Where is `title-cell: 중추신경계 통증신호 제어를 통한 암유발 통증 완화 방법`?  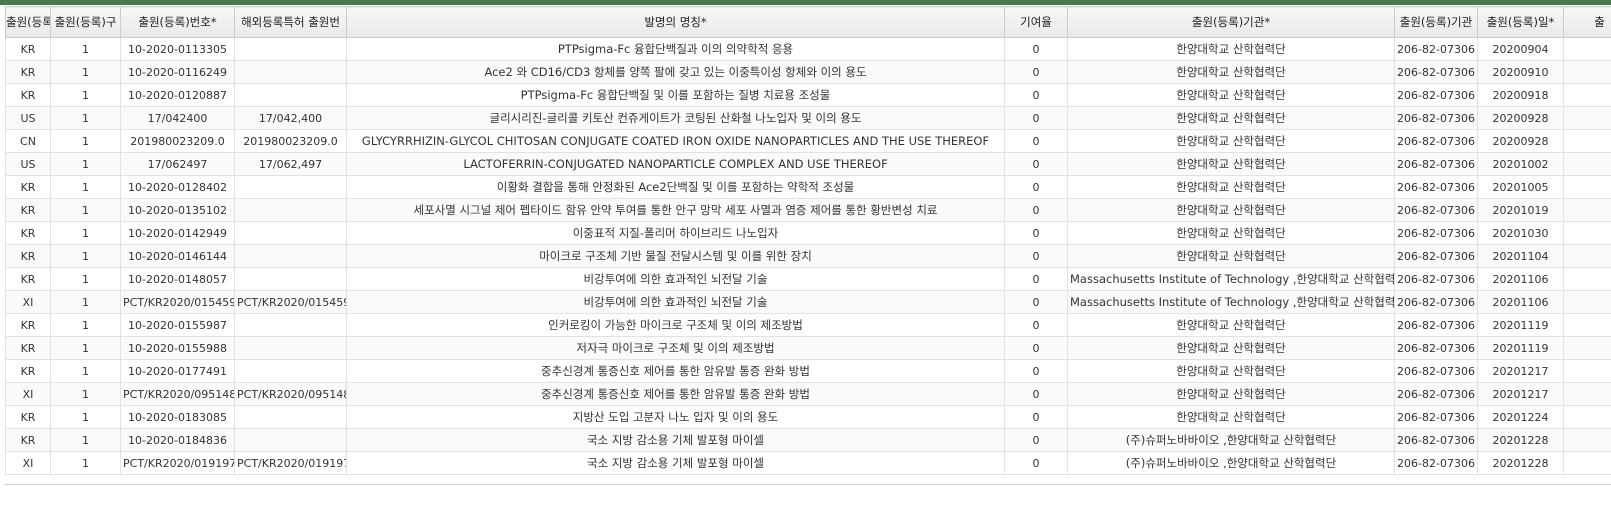 title-cell: 중추신경계 통증신호 제어를 통한 암유발 통증 완화 방법 is located at coordinates (675, 371).